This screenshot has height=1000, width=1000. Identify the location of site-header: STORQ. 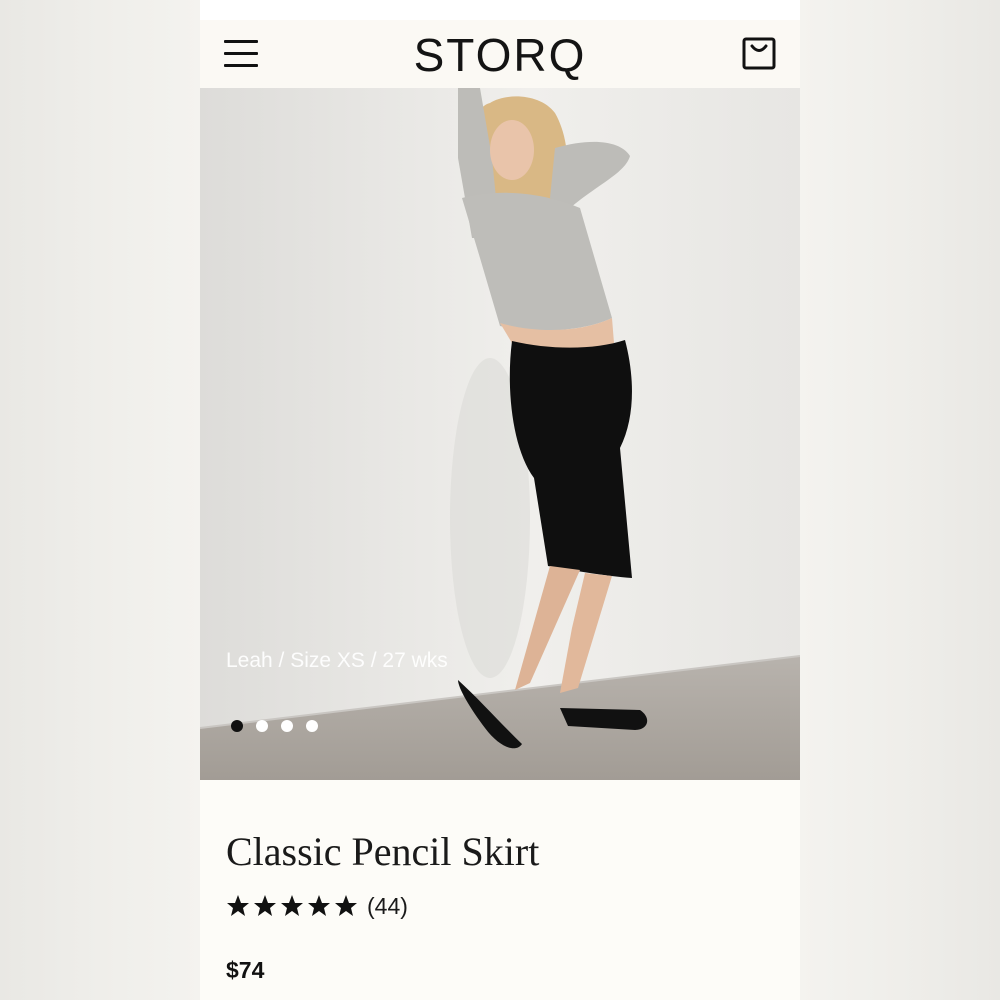
(500, 54).